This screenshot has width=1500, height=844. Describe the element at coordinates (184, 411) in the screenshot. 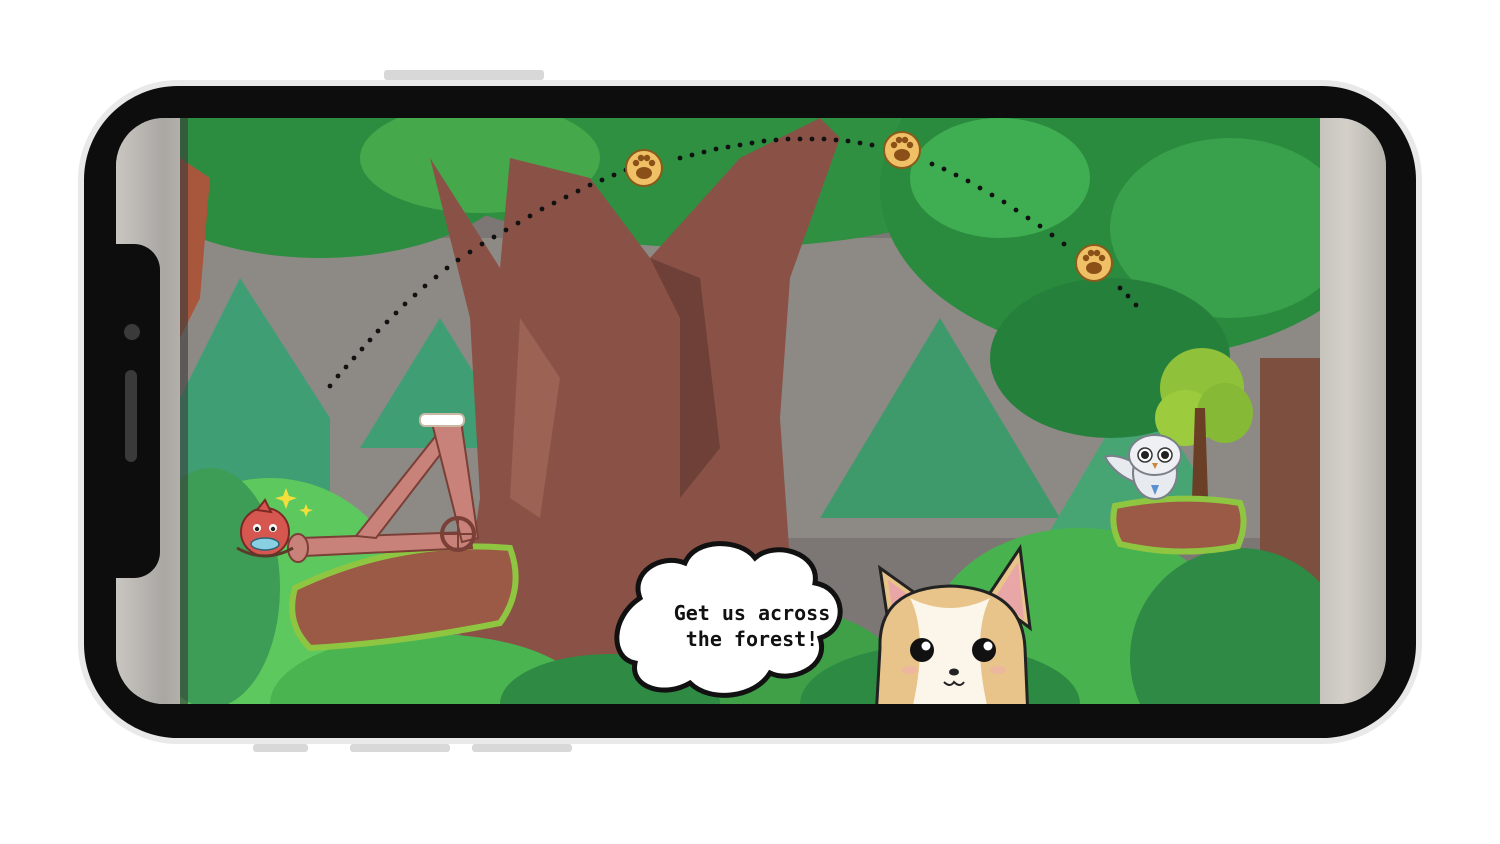

I see `game-left-edge` at that location.